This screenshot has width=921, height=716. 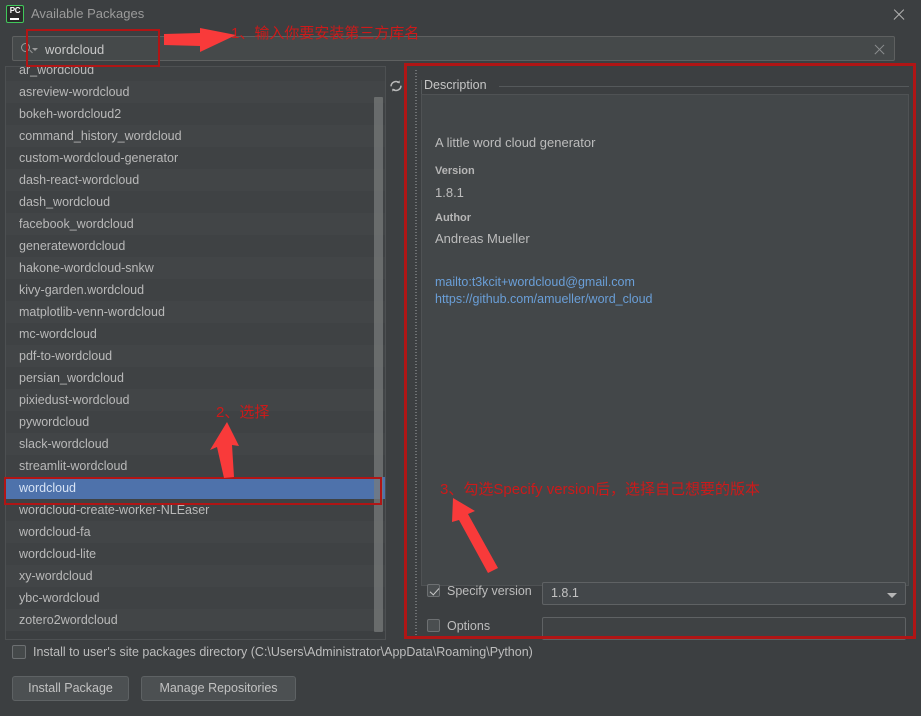 I want to click on package-list-item: generatewordcloud, so click(x=195, y=246).